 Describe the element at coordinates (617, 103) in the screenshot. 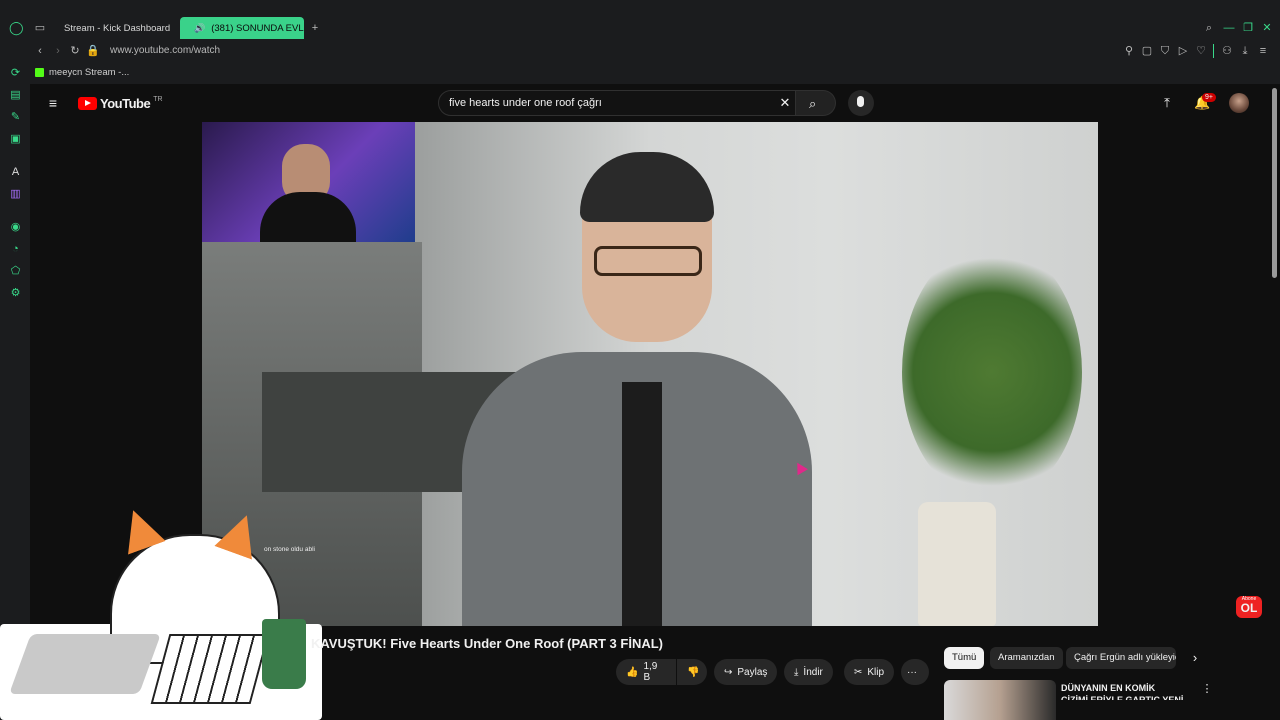

I see `search-input: five hearts under one roof çağrı` at that location.